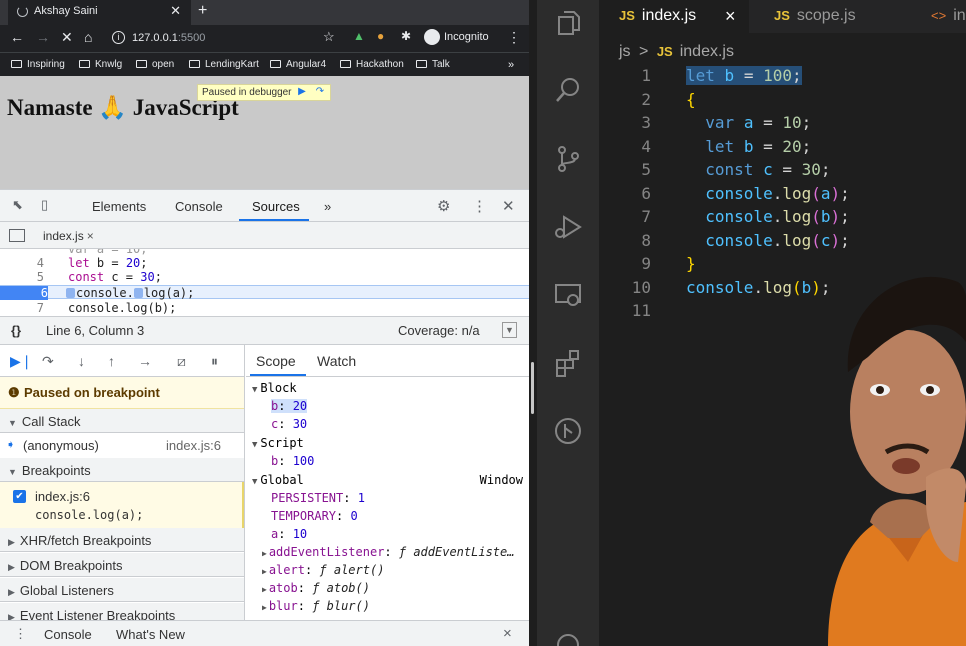 This screenshot has height=646, width=966. Describe the element at coordinates (568, 227) in the screenshot. I see `run-debug-icon` at that location.